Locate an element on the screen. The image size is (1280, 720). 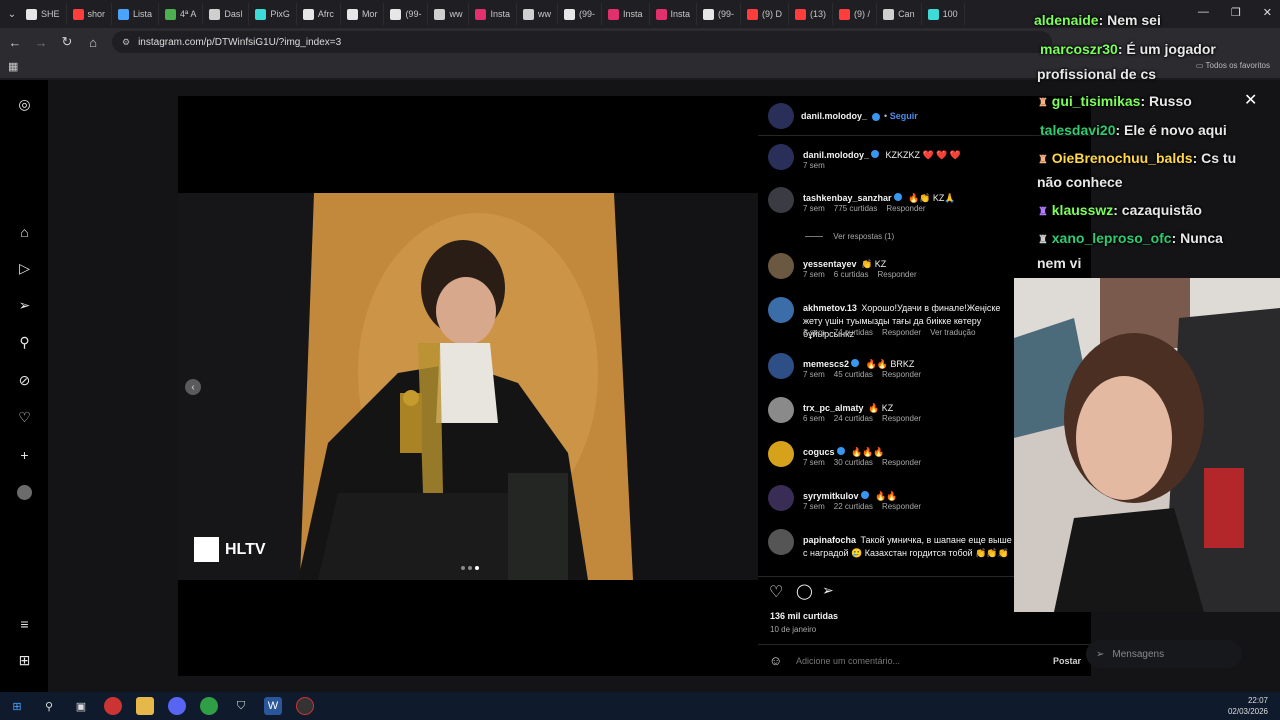
commenter-username: syrymitkulov is located at coordinates (831, 496).